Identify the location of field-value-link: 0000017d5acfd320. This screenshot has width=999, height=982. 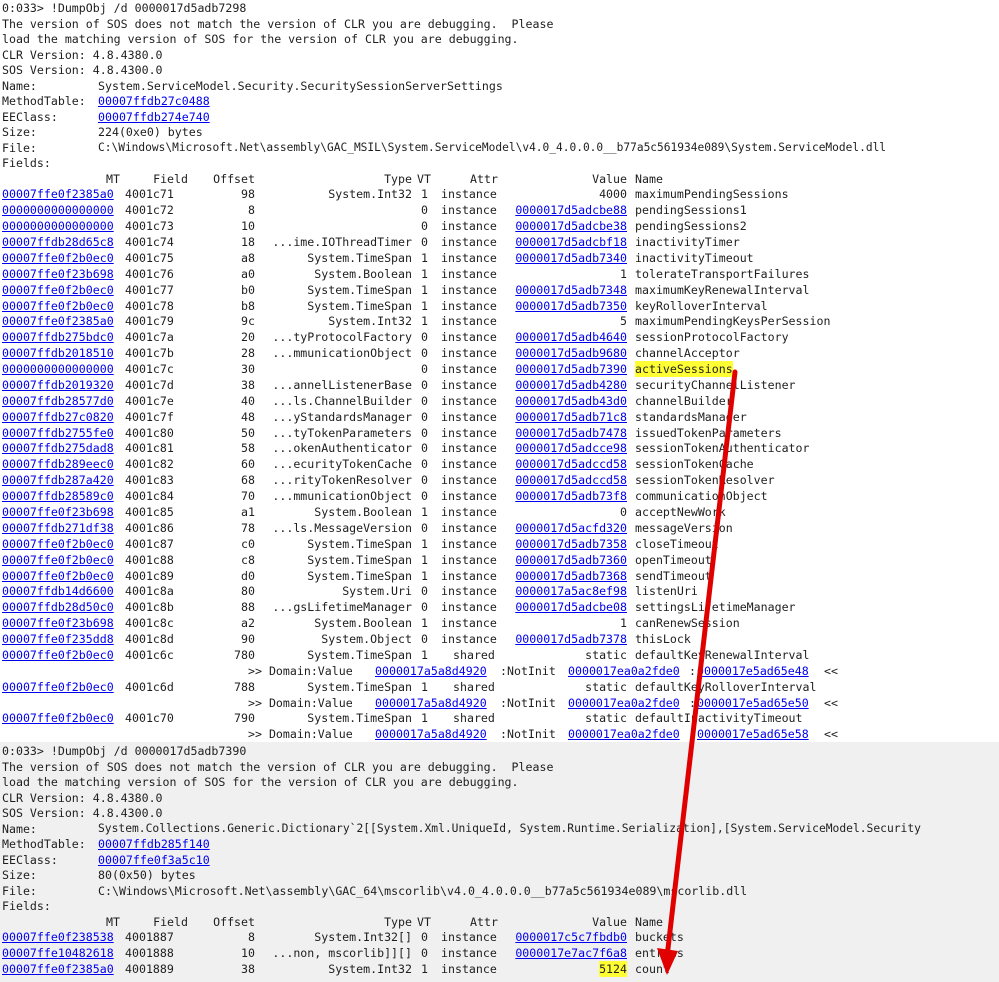
(571, 528).